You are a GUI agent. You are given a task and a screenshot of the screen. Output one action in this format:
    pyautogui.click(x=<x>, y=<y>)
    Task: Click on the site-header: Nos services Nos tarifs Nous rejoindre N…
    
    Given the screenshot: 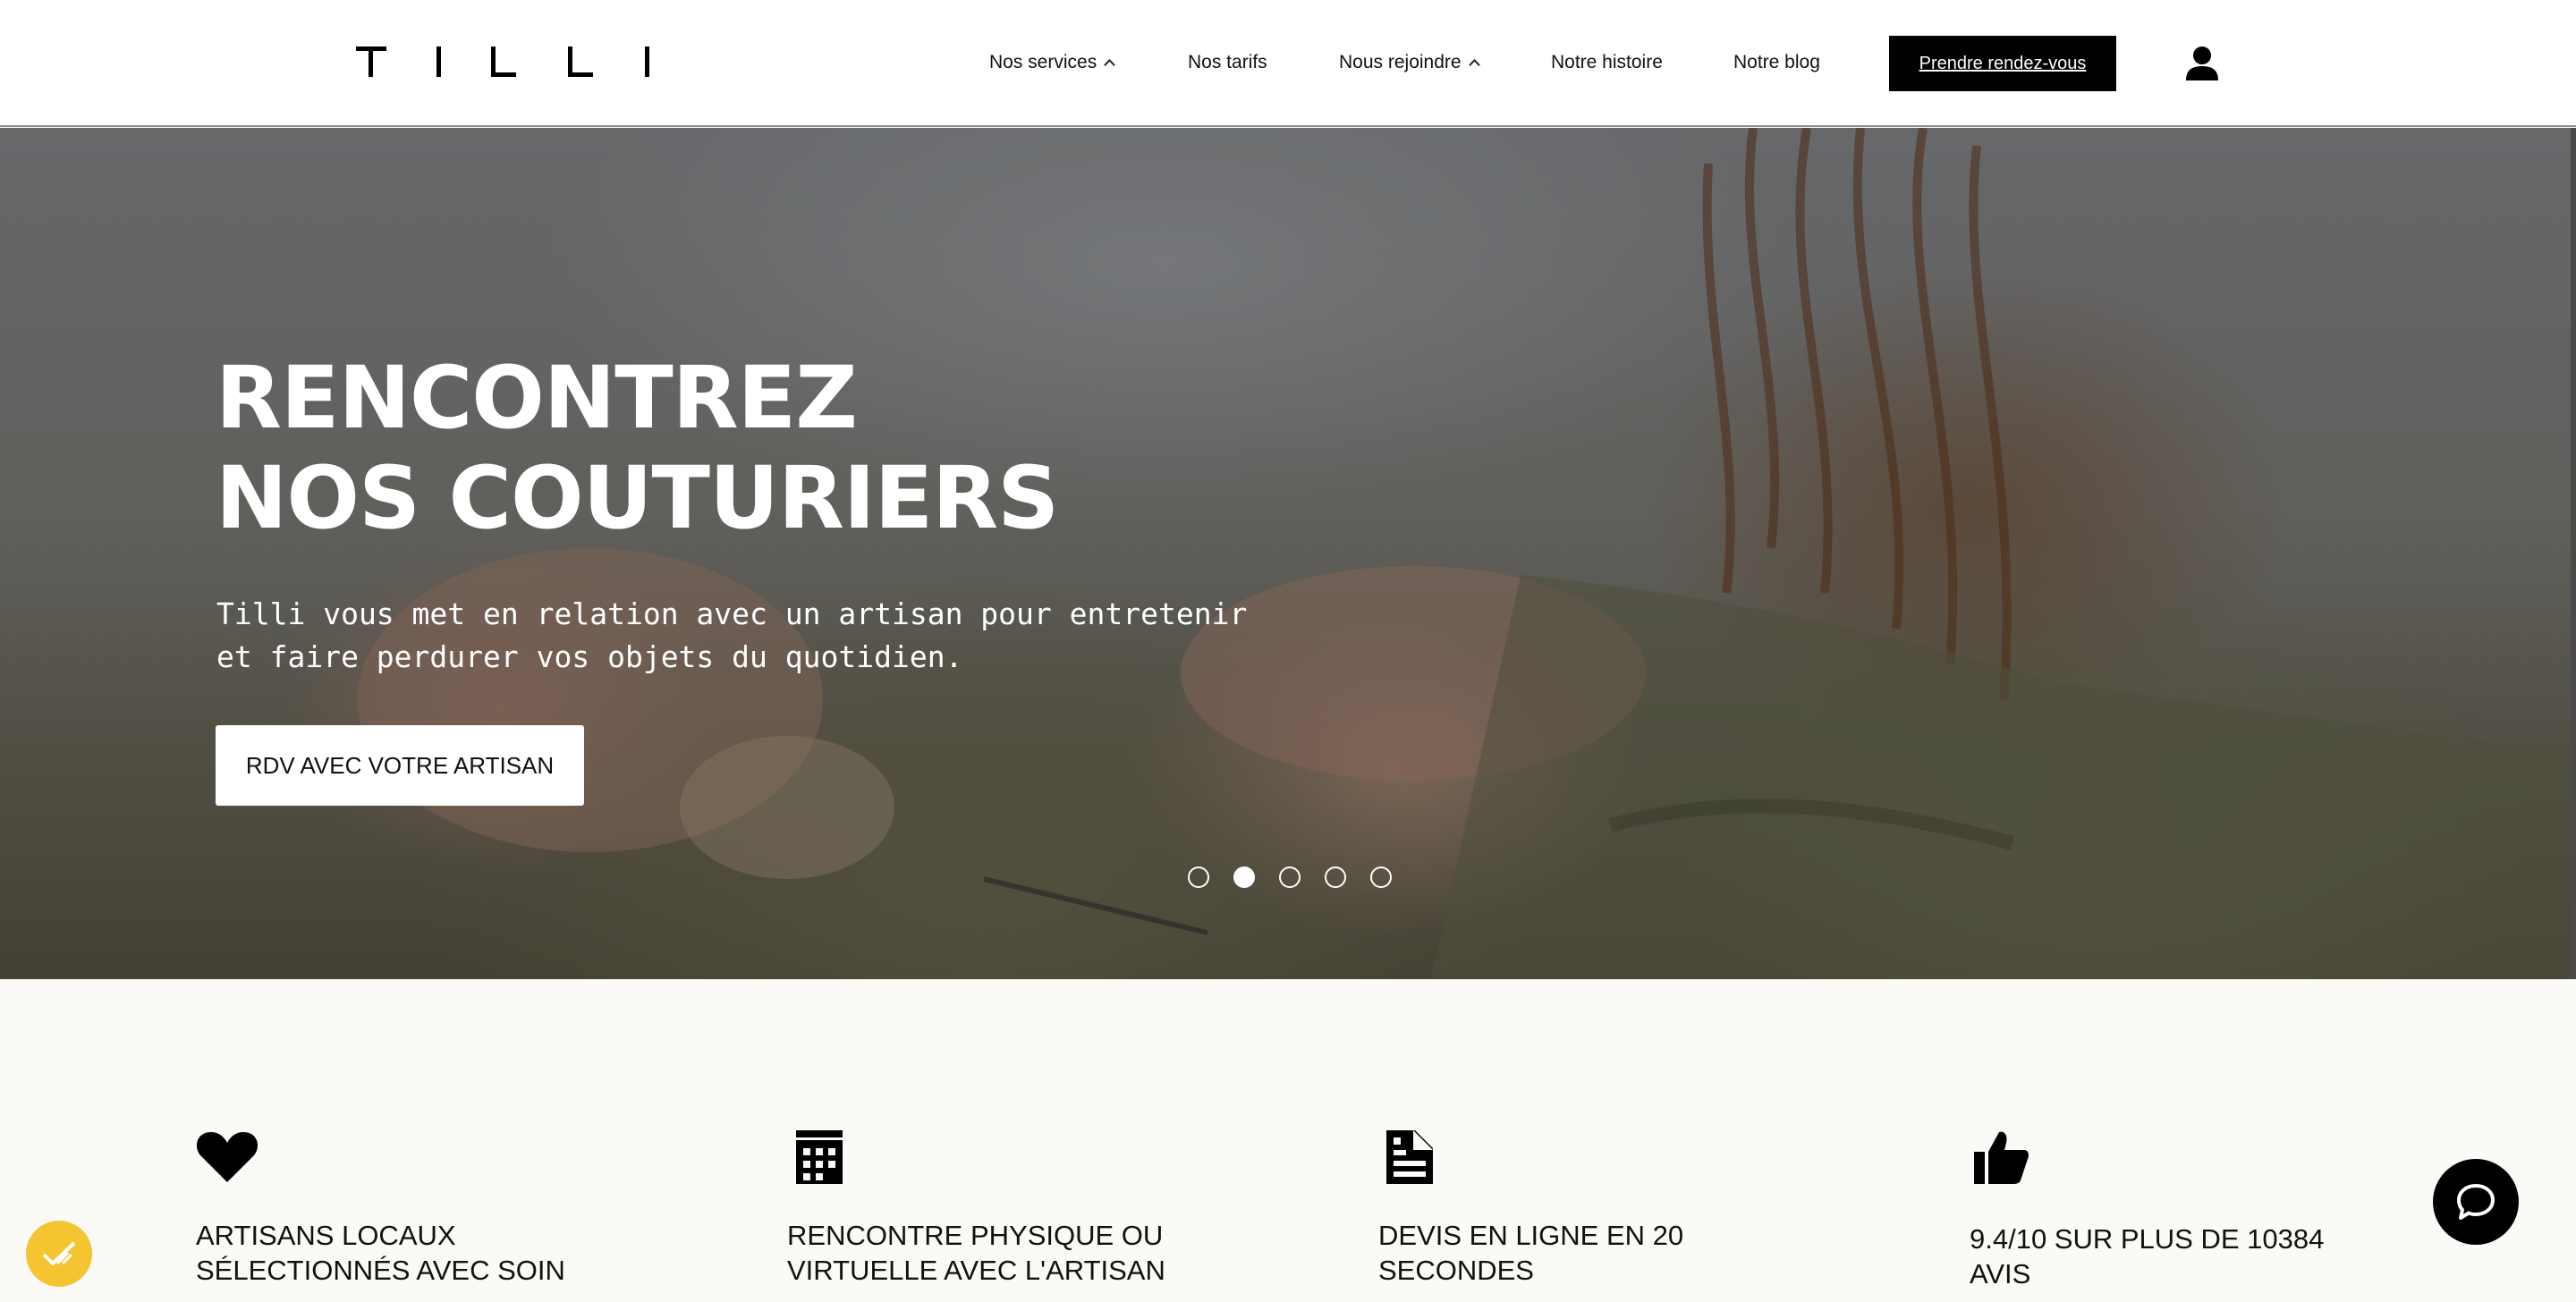 What is the action you would take?
    pyautogui.click(x=1288, y=63)
    